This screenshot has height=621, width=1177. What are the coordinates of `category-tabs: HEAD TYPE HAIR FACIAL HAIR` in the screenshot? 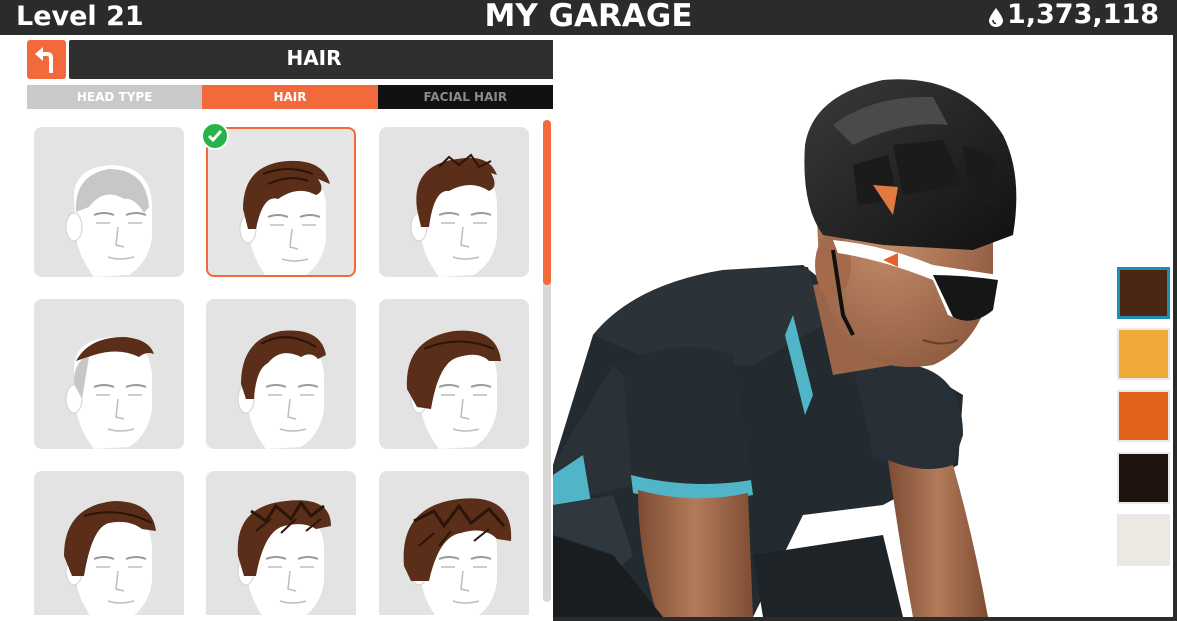 It's located at (290, 97).